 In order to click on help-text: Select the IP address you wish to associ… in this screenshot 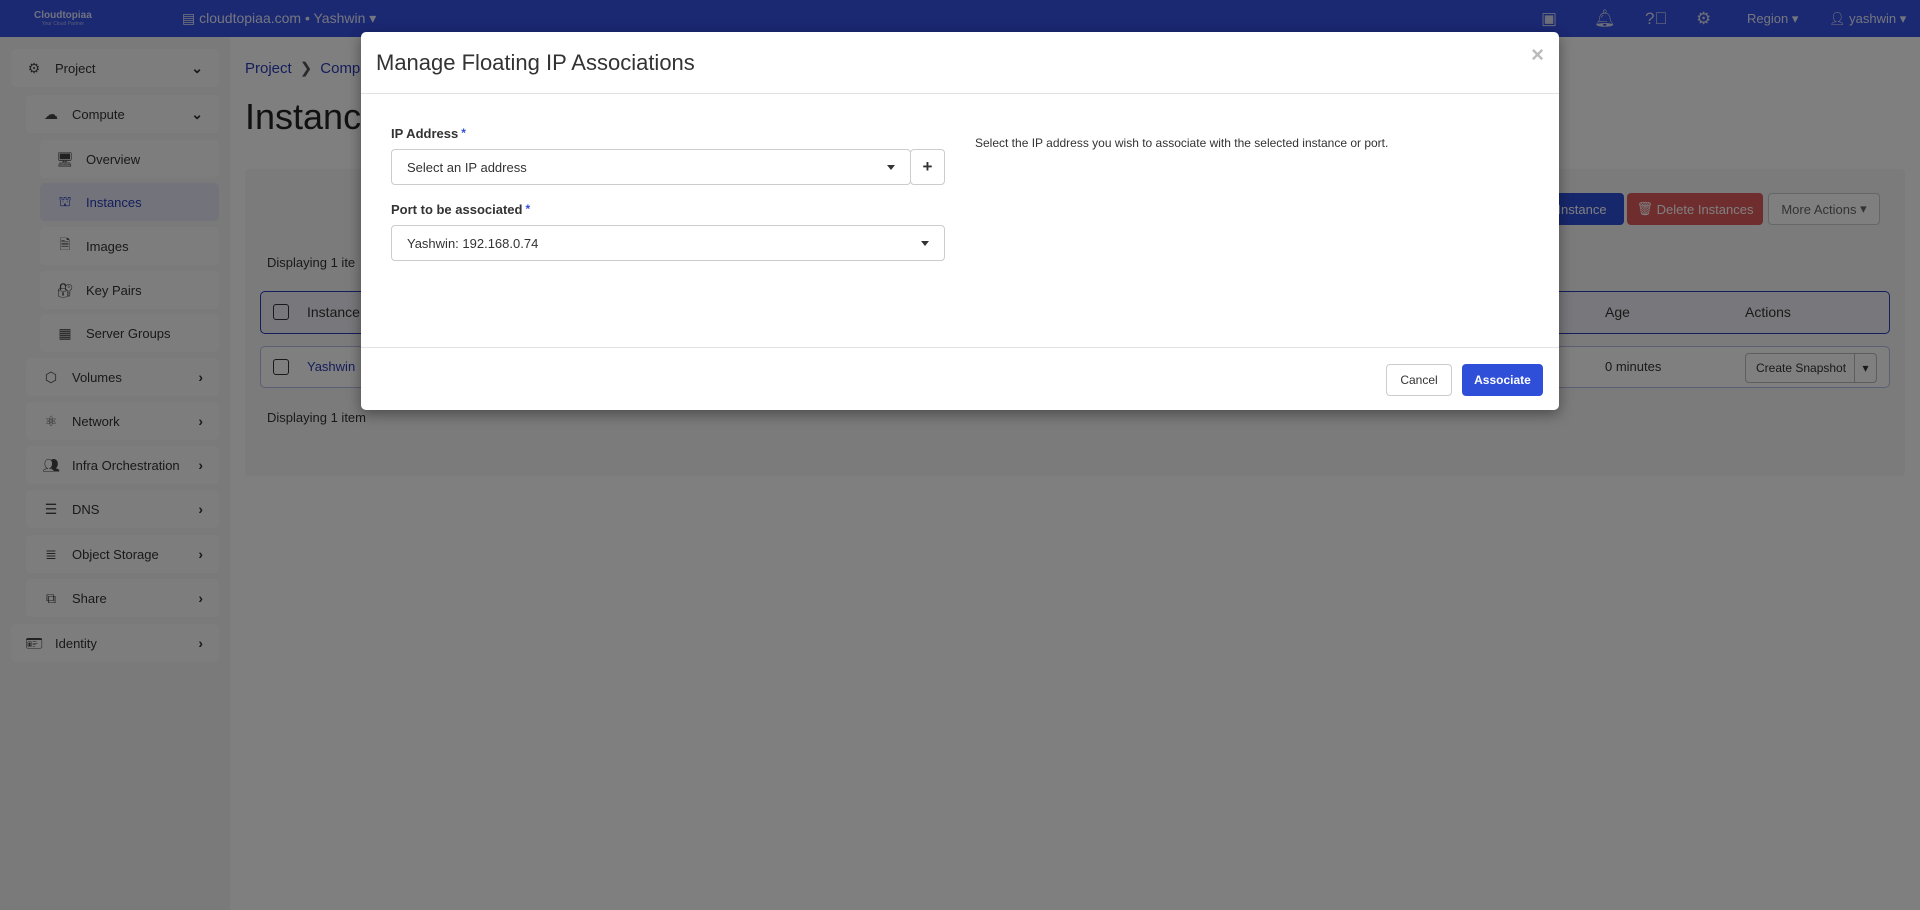, I will do `click(1182, 143)`.